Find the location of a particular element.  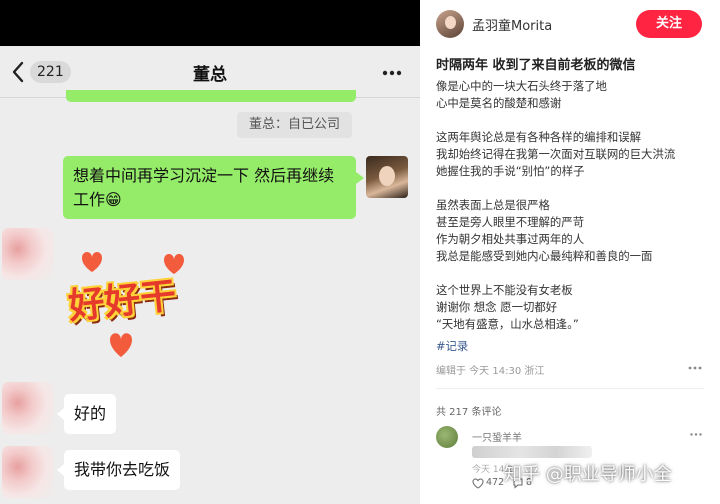

received-message: 好的 is located at coordinates (86, 414).